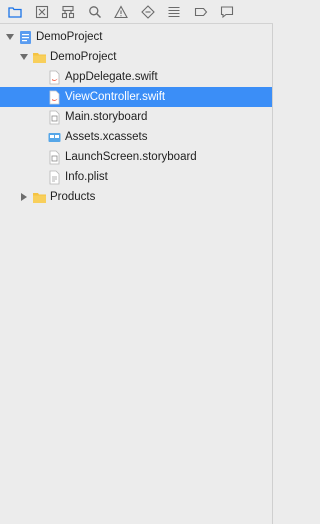 The height and width of the screenshot is (524, 320). I want to click on tree-item-products: Products, so click(136, 197).